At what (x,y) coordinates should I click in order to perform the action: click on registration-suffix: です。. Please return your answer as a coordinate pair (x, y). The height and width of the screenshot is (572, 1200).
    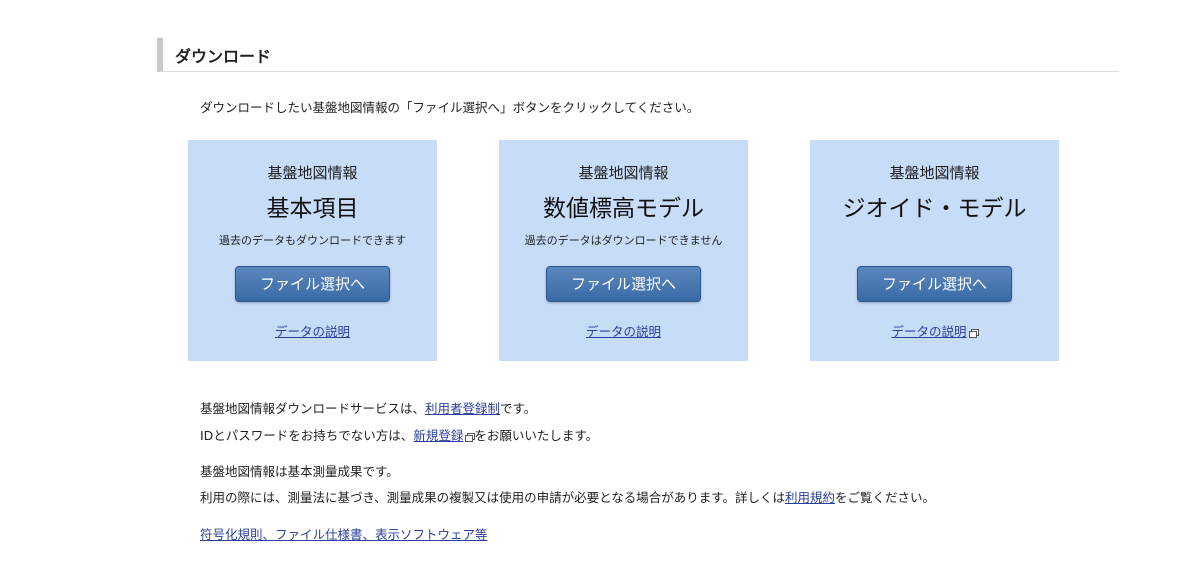
    Looking at the image, I should click on (518, 408).